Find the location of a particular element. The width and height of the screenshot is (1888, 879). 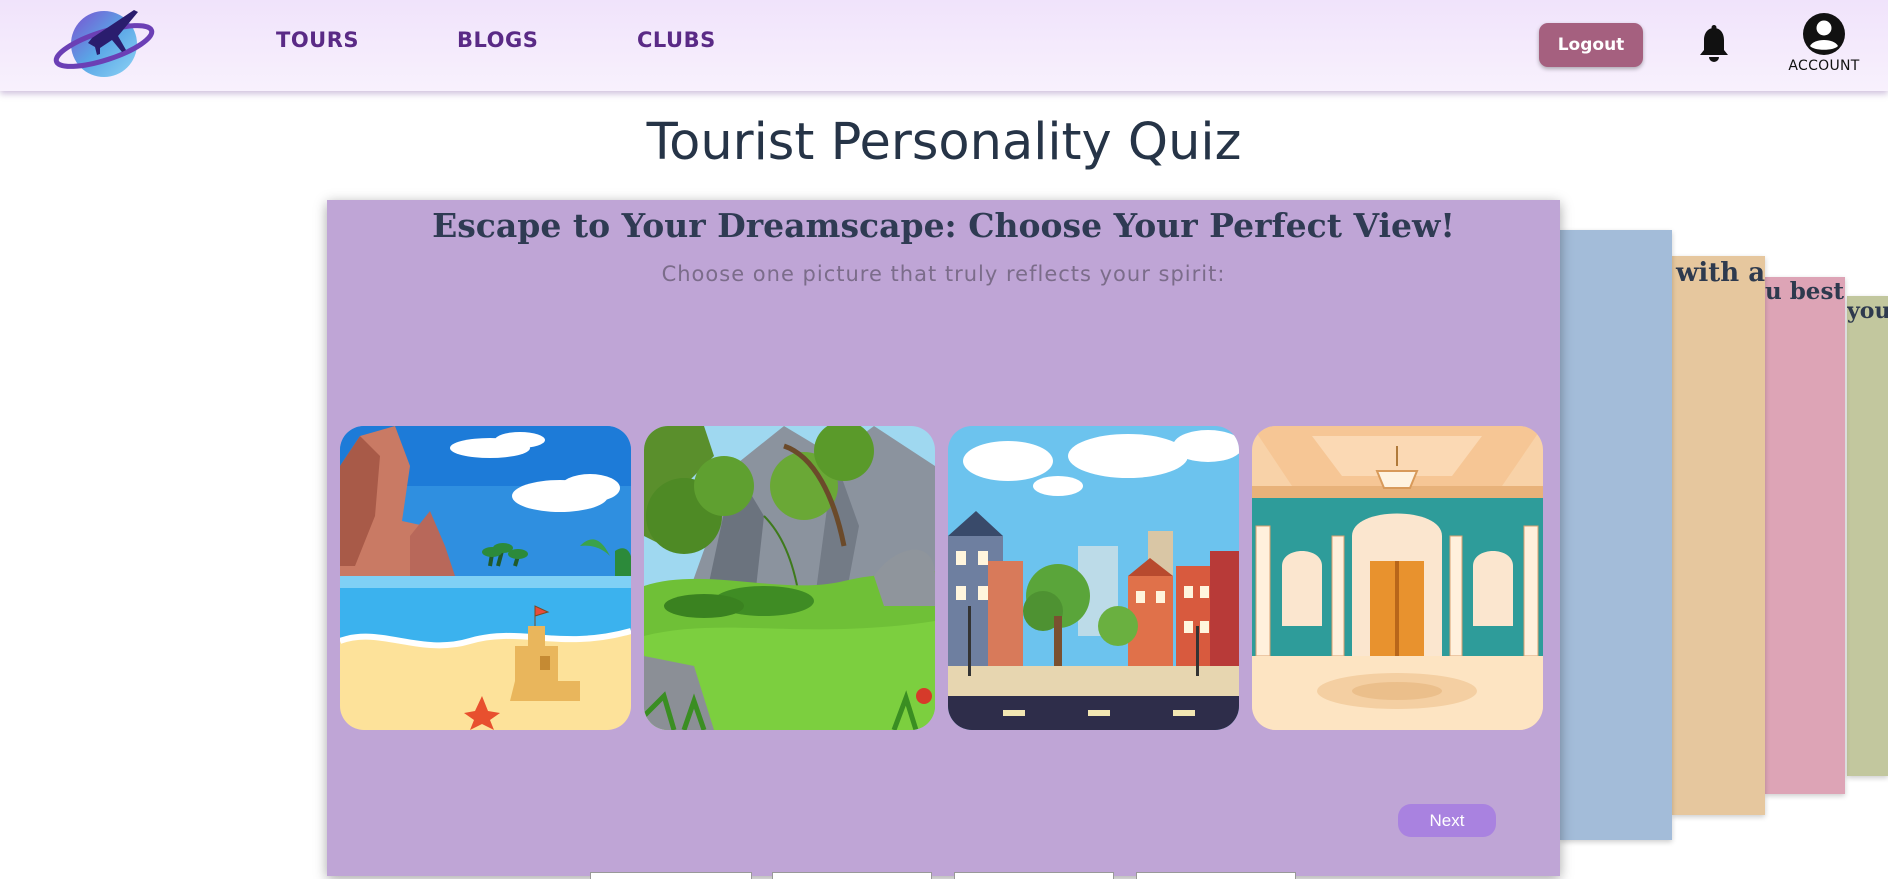

stacked-card-3-text: u best! is located at coordinates (1805, 291).